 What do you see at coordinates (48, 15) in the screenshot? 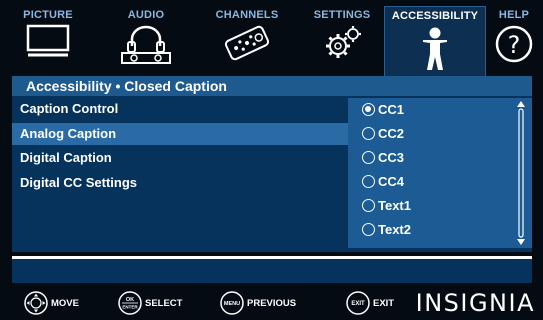
I see `tab-label: PICTURE` at bounding box center [48, 15].